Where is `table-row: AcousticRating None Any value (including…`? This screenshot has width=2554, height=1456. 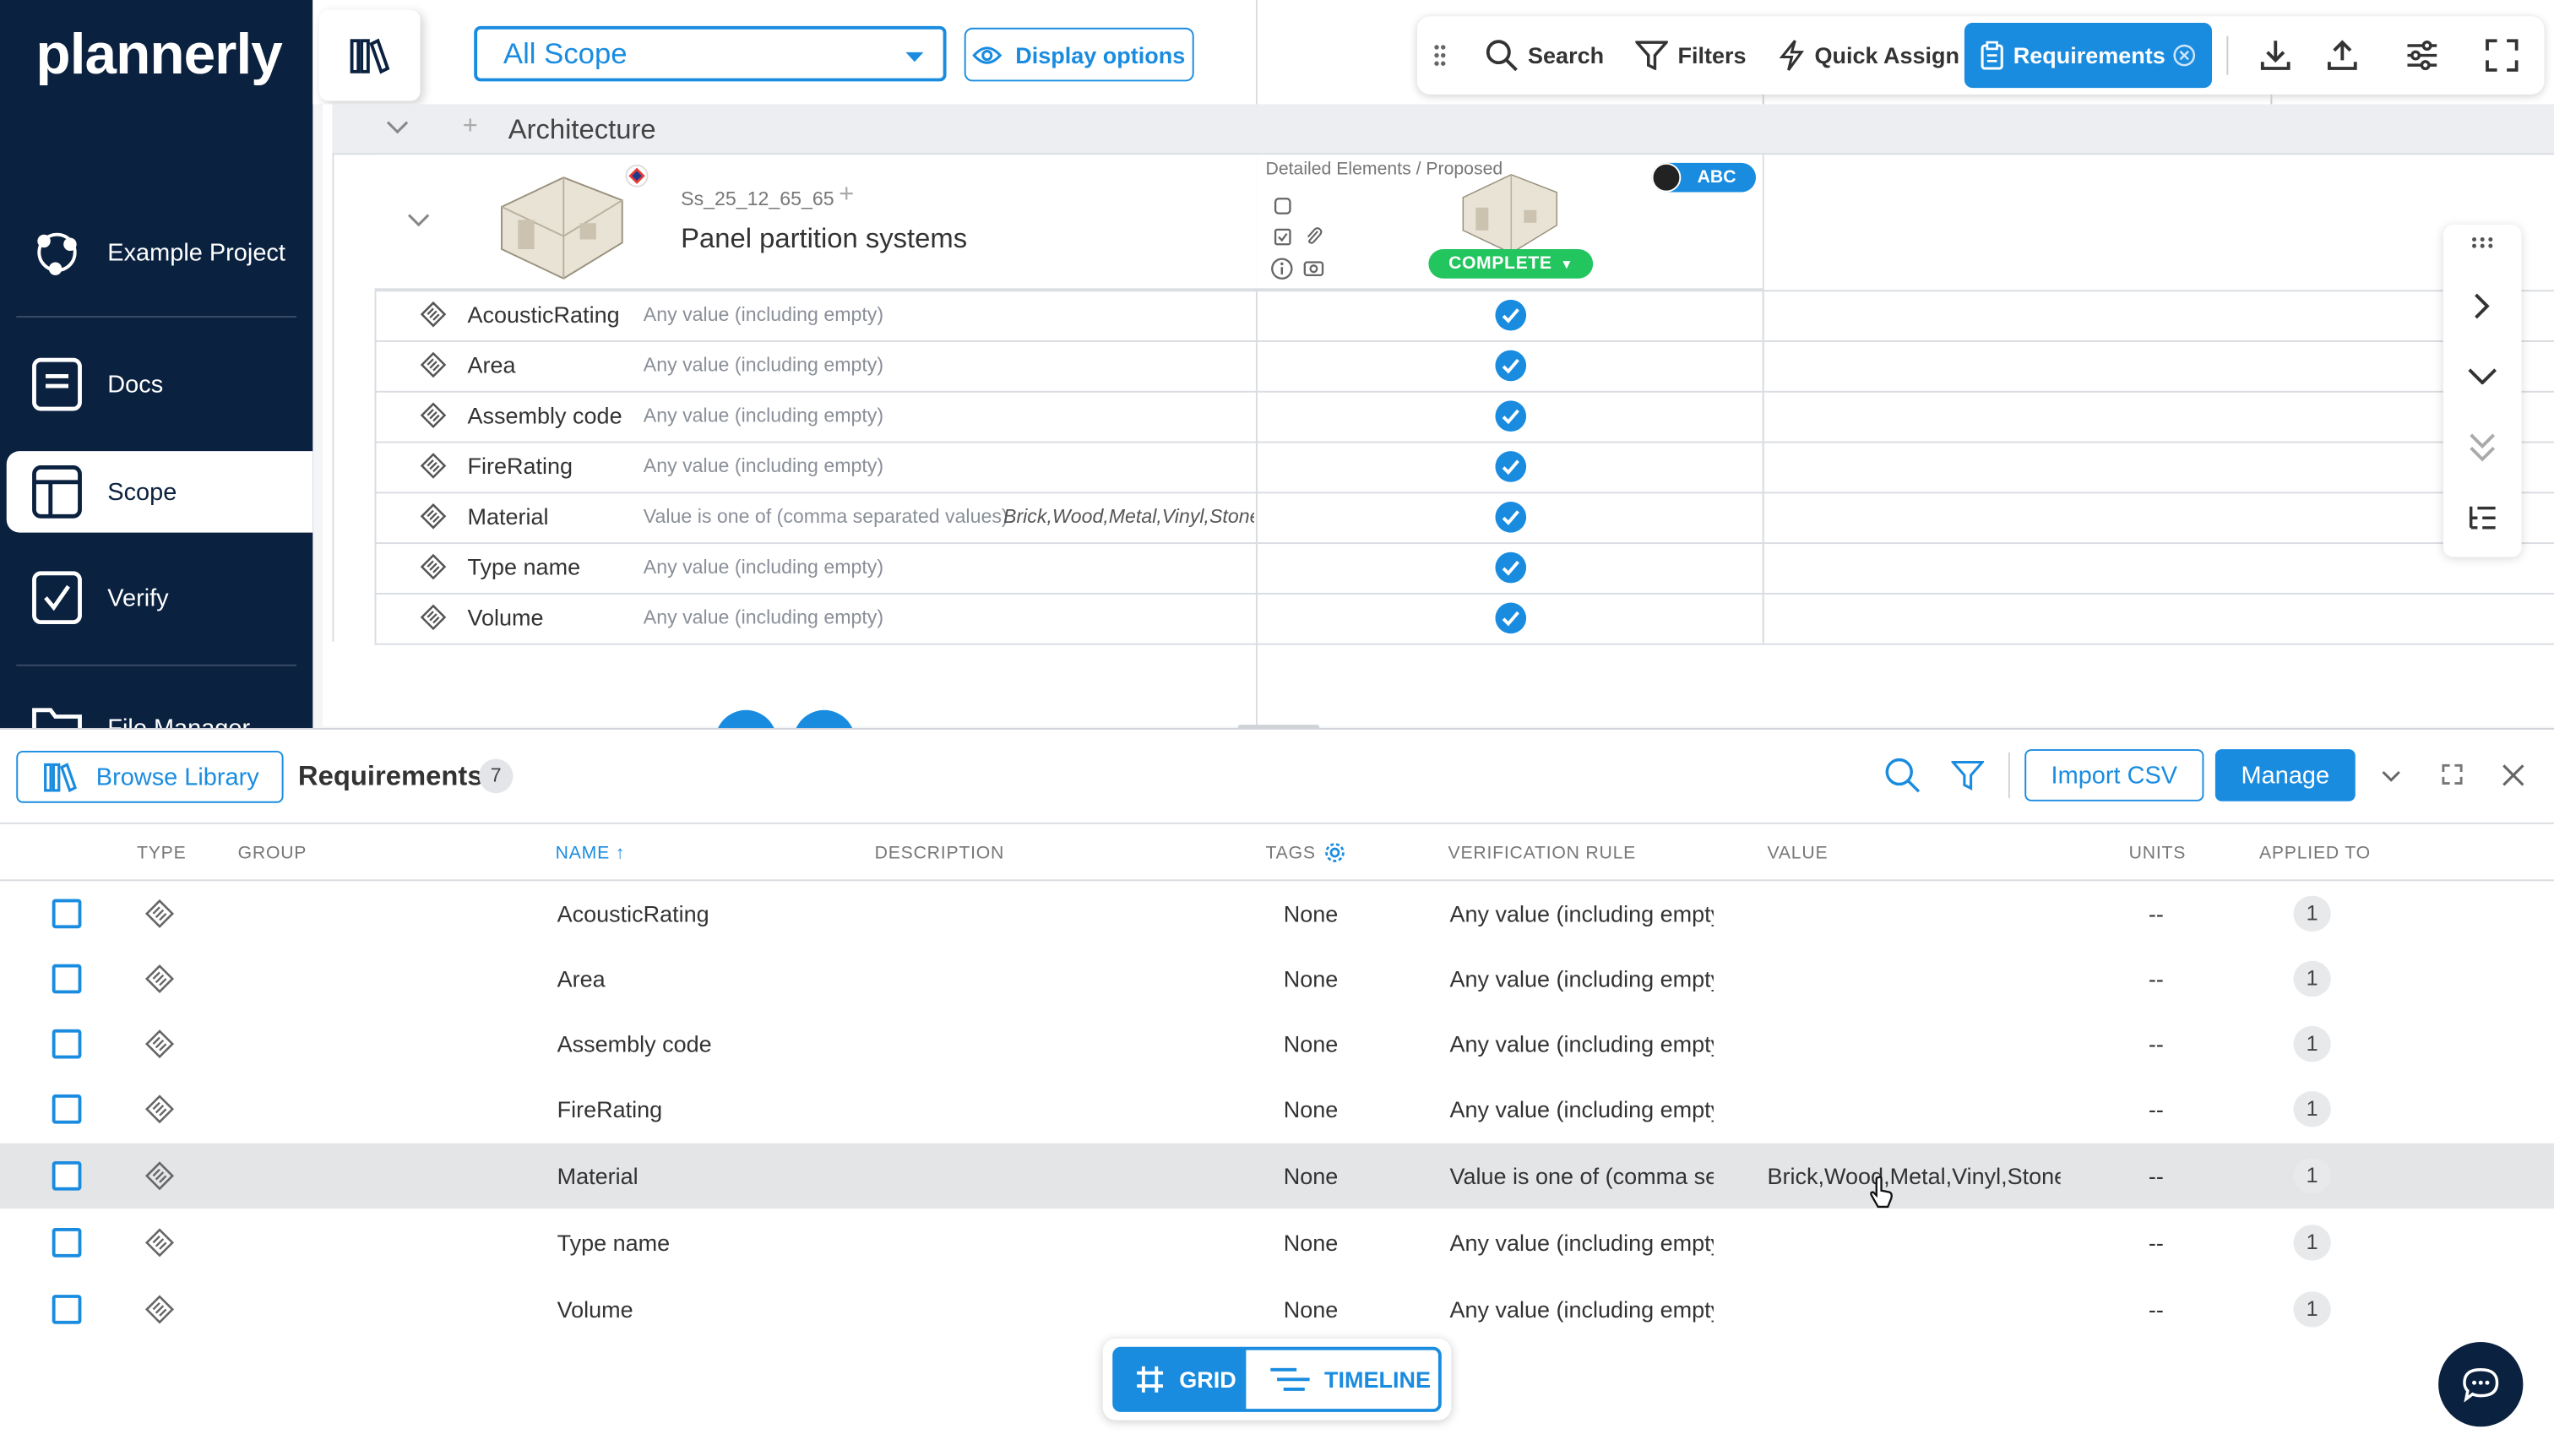 table-row: AcousticRating None Any value (including… is located at coordinates (1277, 913).